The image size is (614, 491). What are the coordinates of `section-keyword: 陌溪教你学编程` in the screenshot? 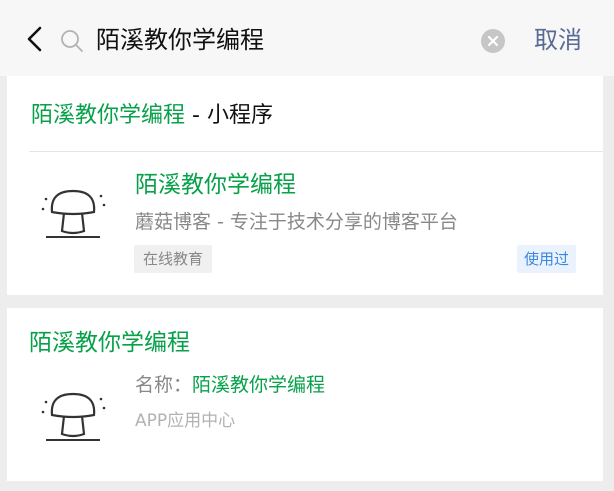 It's located at (108, 115).